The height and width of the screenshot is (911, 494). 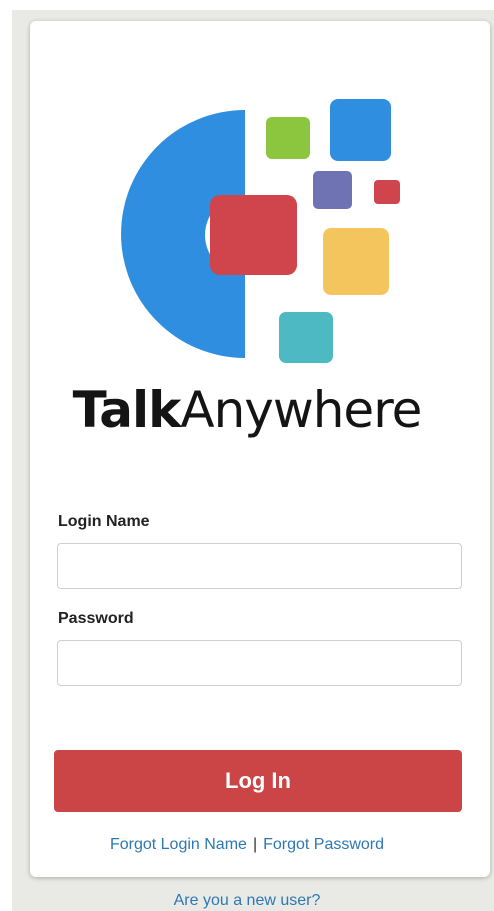 What do you see at coordinates (96, 618) in the screenshot?
I see `password-label: Password` at bounding box center [96, 618].